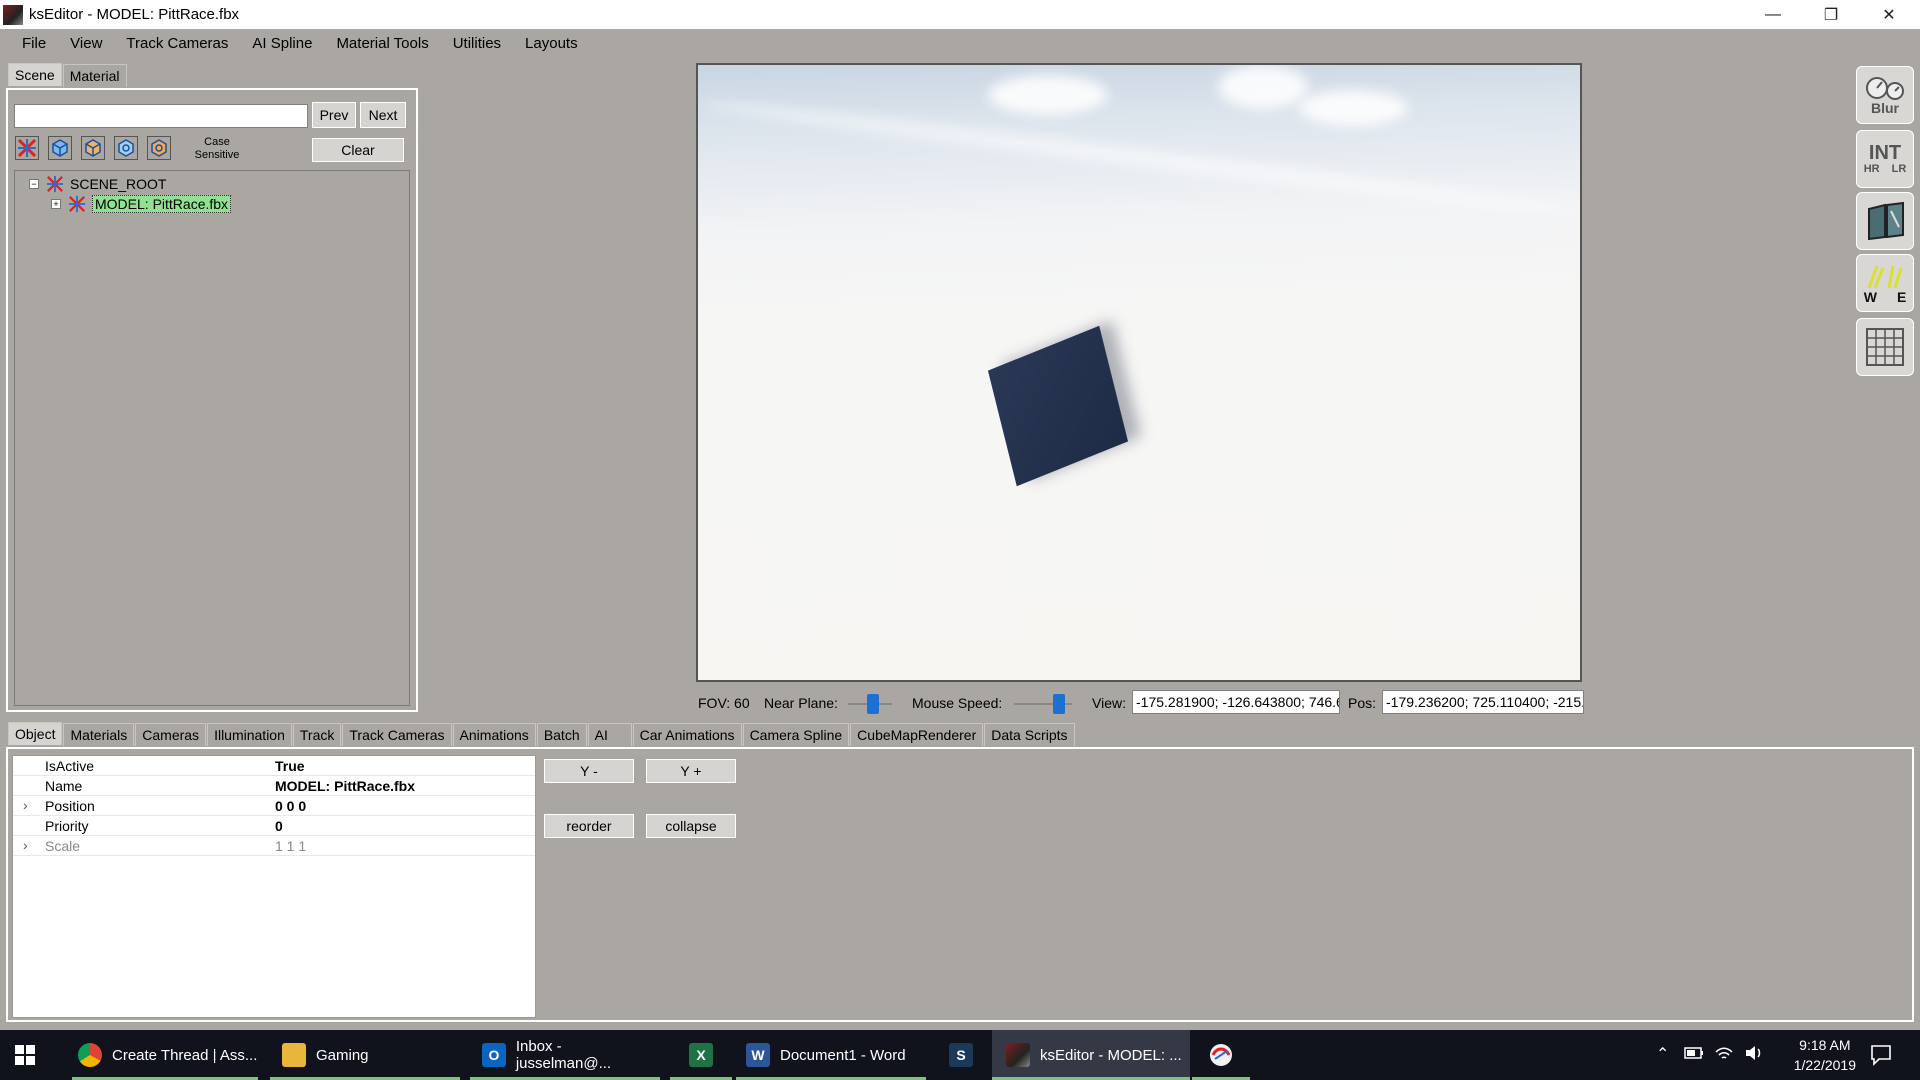  What do you see at coordinates (1029, 734) in the screenshot?
I see `tab-data-scripts: Data Scripts` at bounding box center [1029, 734].